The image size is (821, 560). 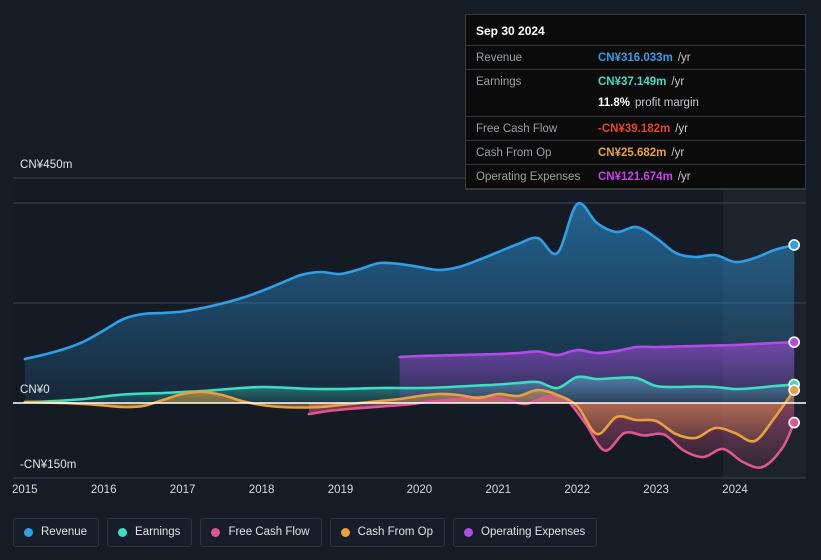 What do you see at coordinates (103, 490) in the screenshot?
I see `x-axis-tick-2016: 2016` at bounding box center [103, 490].